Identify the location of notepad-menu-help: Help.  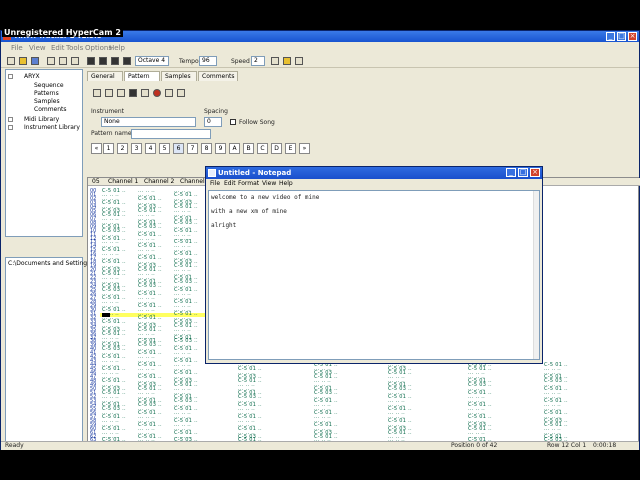
(286, 183).